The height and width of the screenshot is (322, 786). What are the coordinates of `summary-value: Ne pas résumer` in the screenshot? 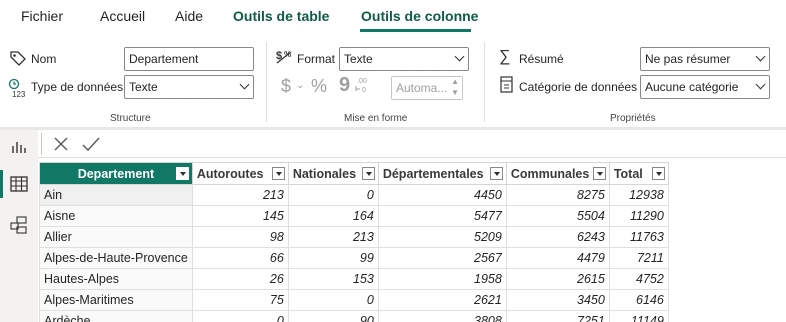 It's located at (688, 59).